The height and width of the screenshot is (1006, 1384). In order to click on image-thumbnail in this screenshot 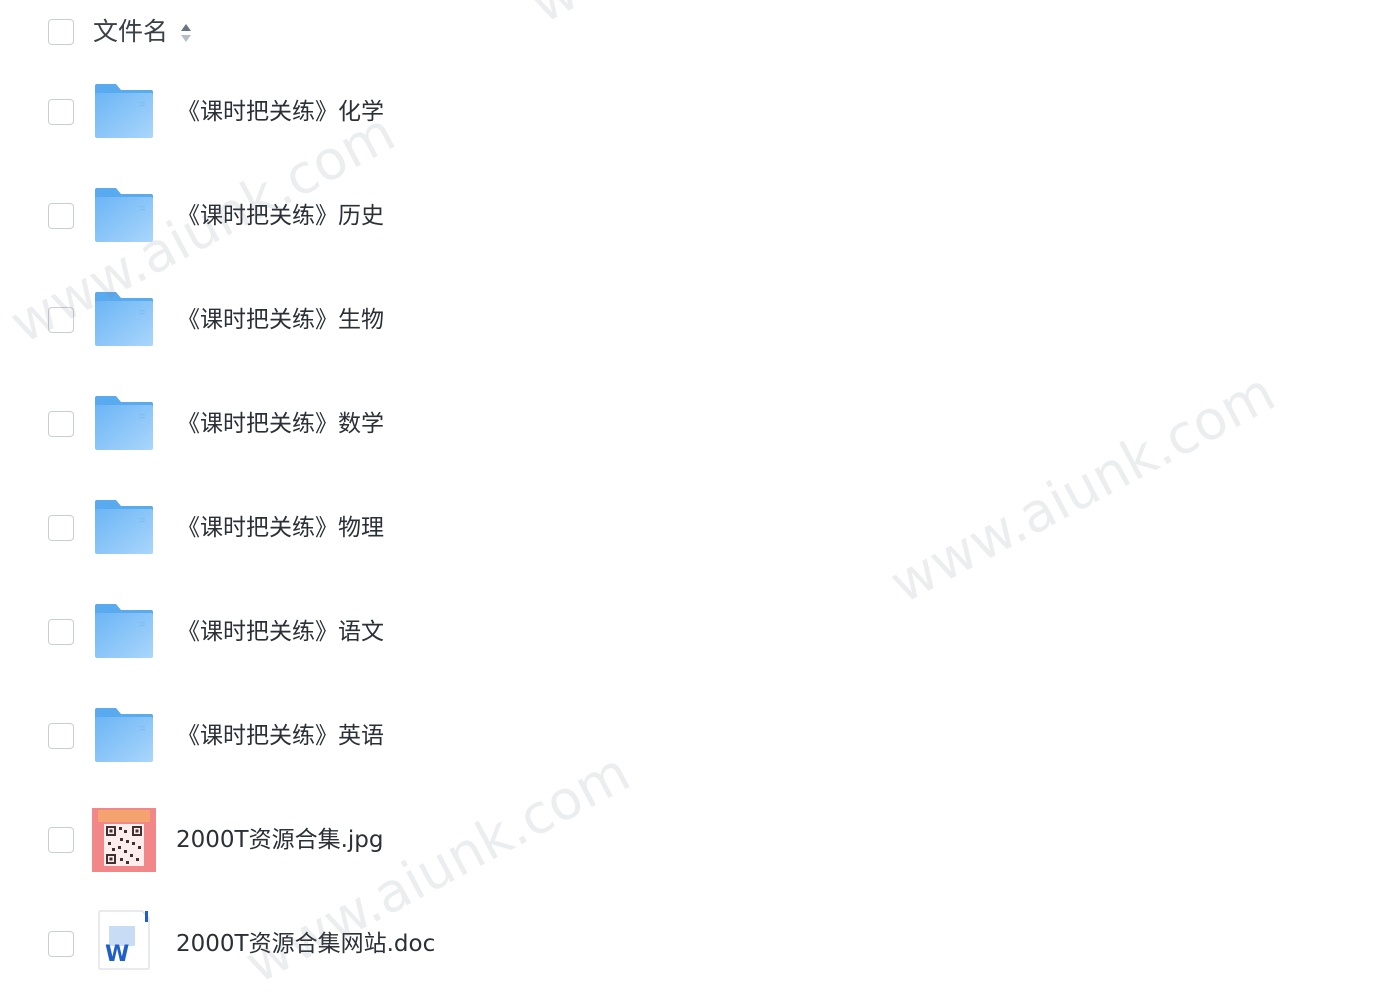, I will do `click(124, 840)`.